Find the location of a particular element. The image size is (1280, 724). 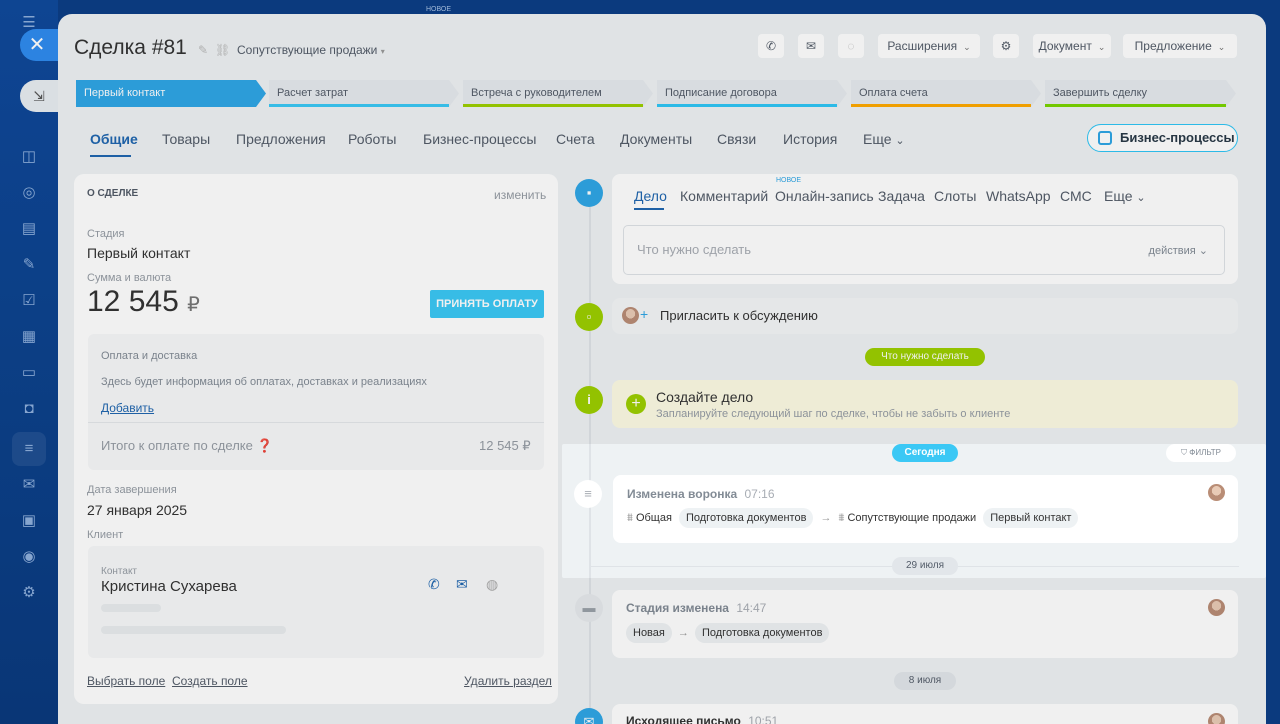

stage-change-path: Новая → Подготовка документов is located at coordinates (728, 633).